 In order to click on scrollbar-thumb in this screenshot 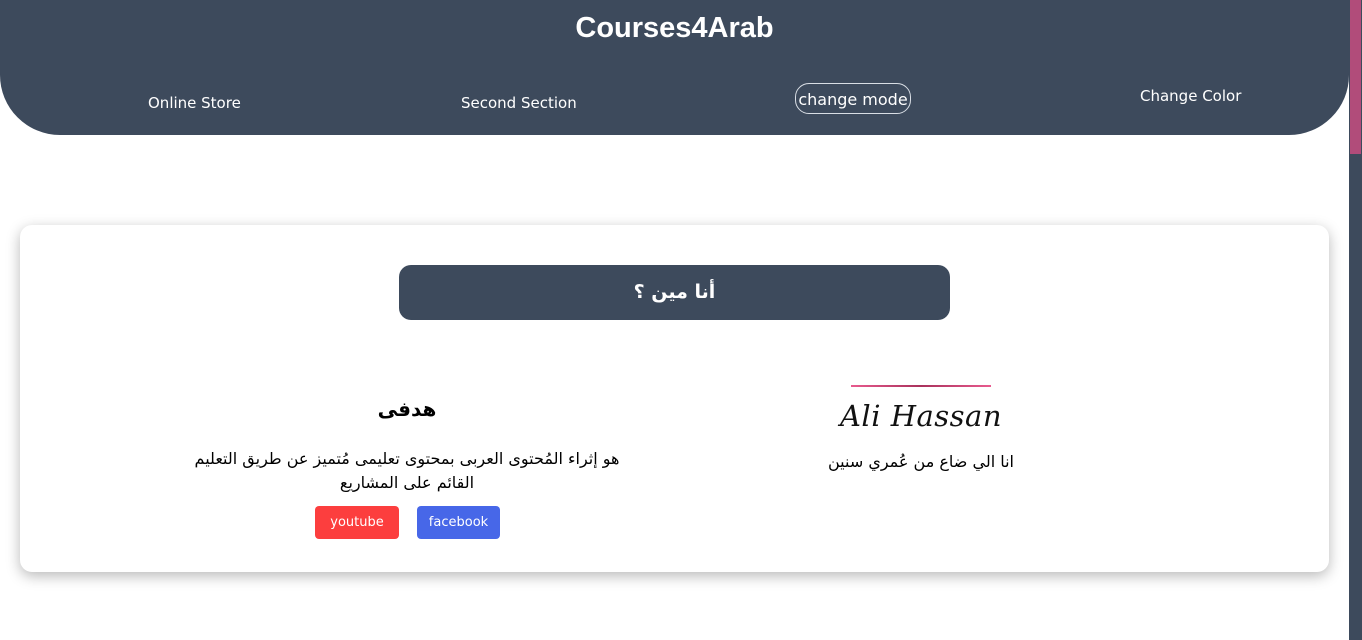, I will do `click(1355, 77)`.